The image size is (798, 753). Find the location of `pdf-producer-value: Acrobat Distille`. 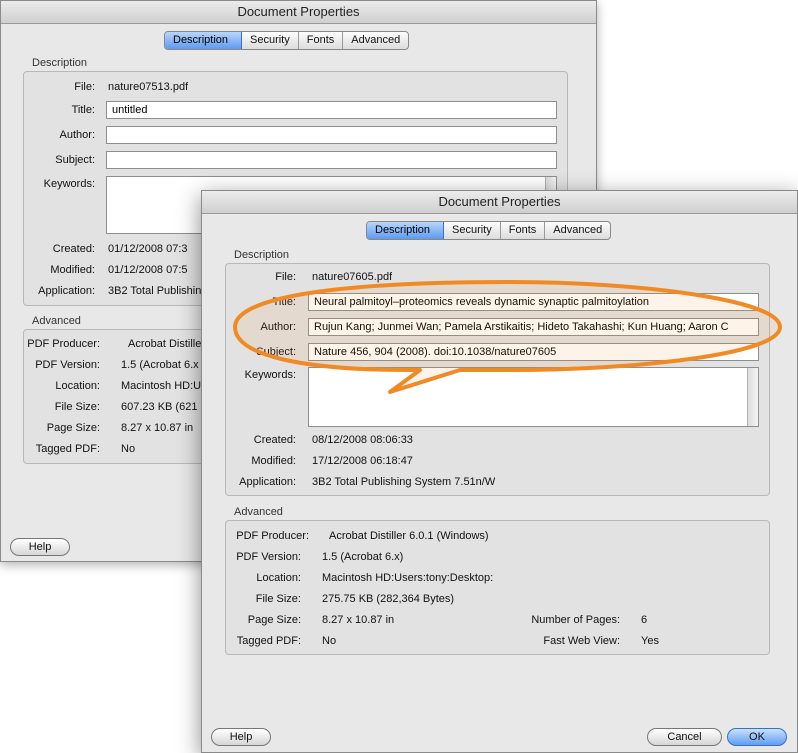

pdf-producer-value: Acrobat Distille is located at coordinates (165, 344).